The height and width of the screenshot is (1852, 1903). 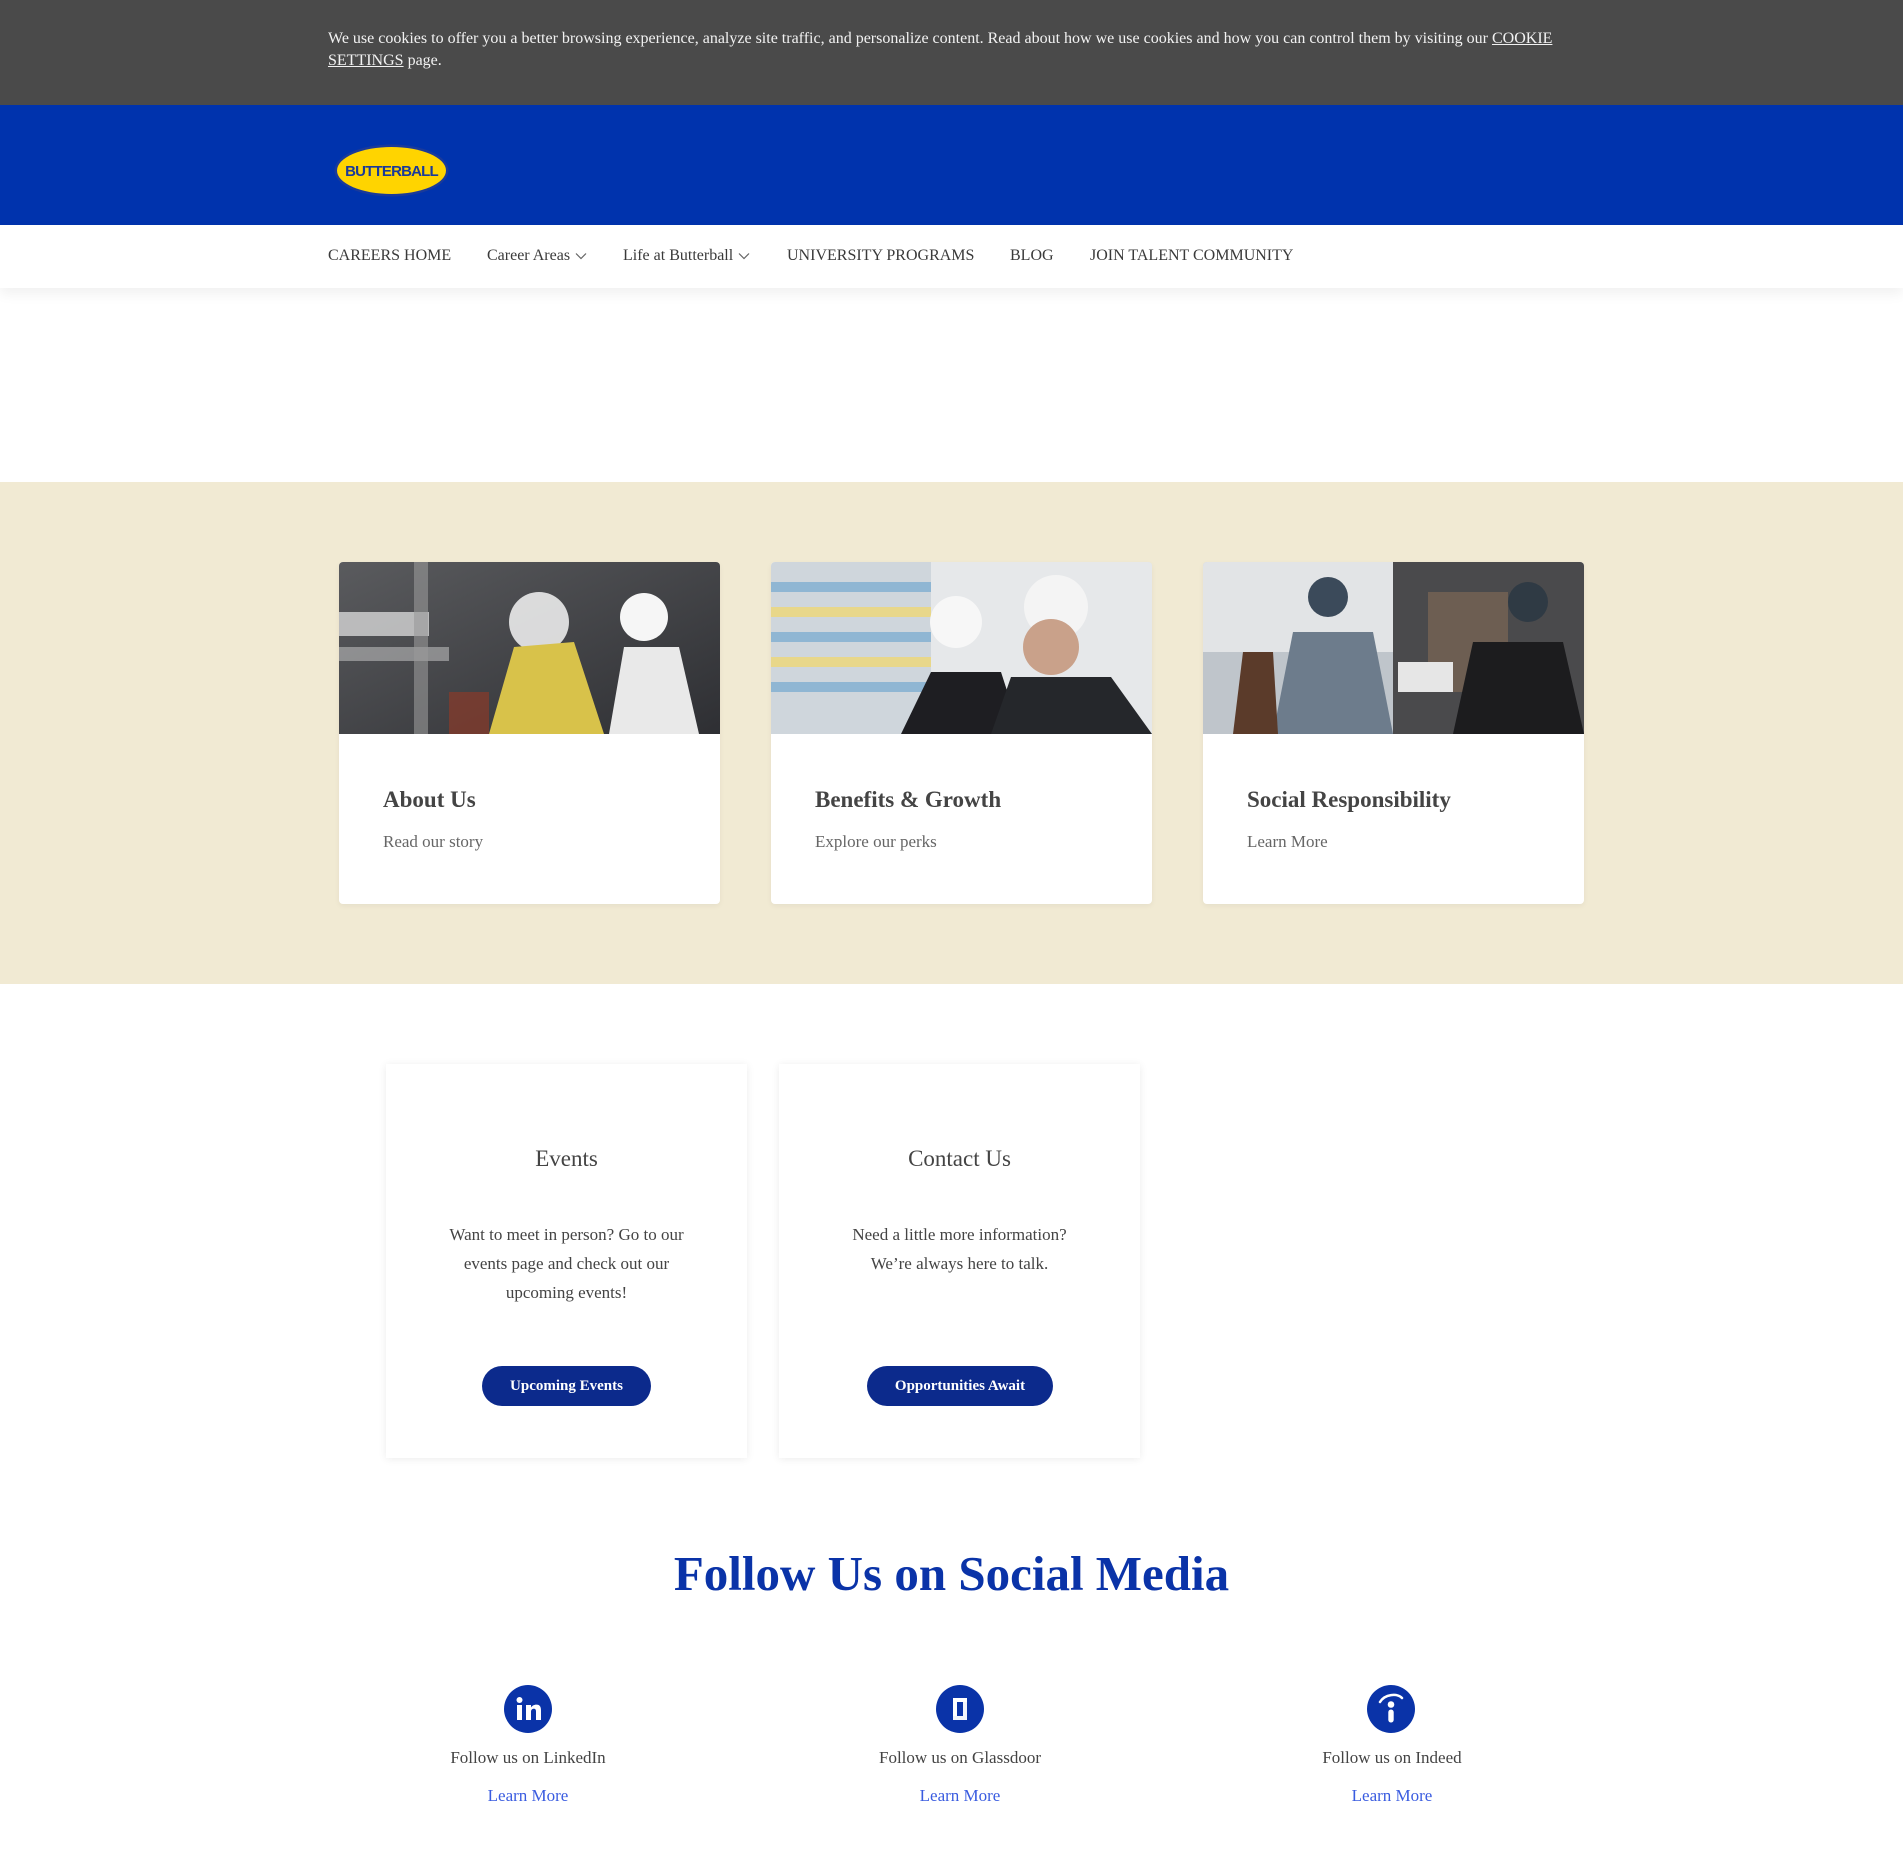 What do you see at coordinates (566, 1234) in the screenshot?
I see `events-text-line: Want to meet in person? Go to our` at bounding box center [566, 1234].